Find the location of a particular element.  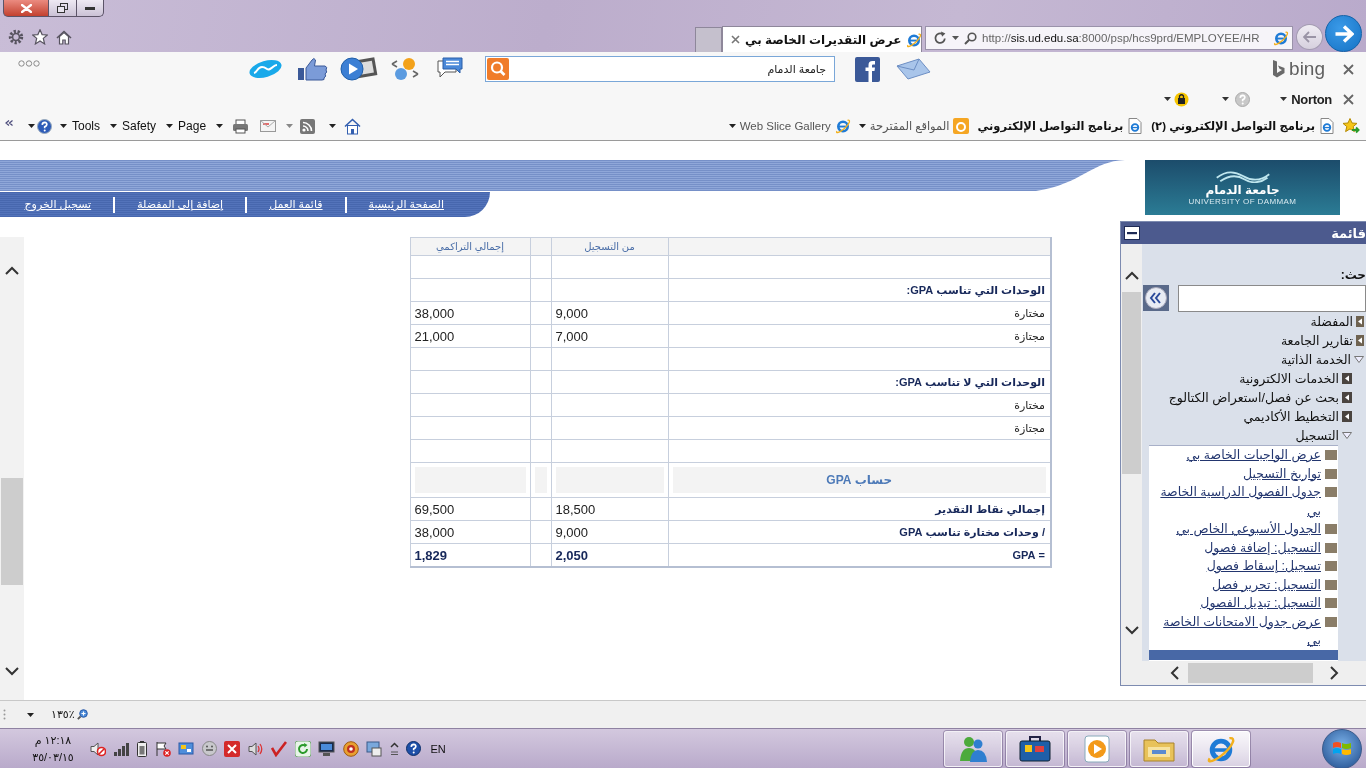

star-icon is located at coordinates (40, 37).